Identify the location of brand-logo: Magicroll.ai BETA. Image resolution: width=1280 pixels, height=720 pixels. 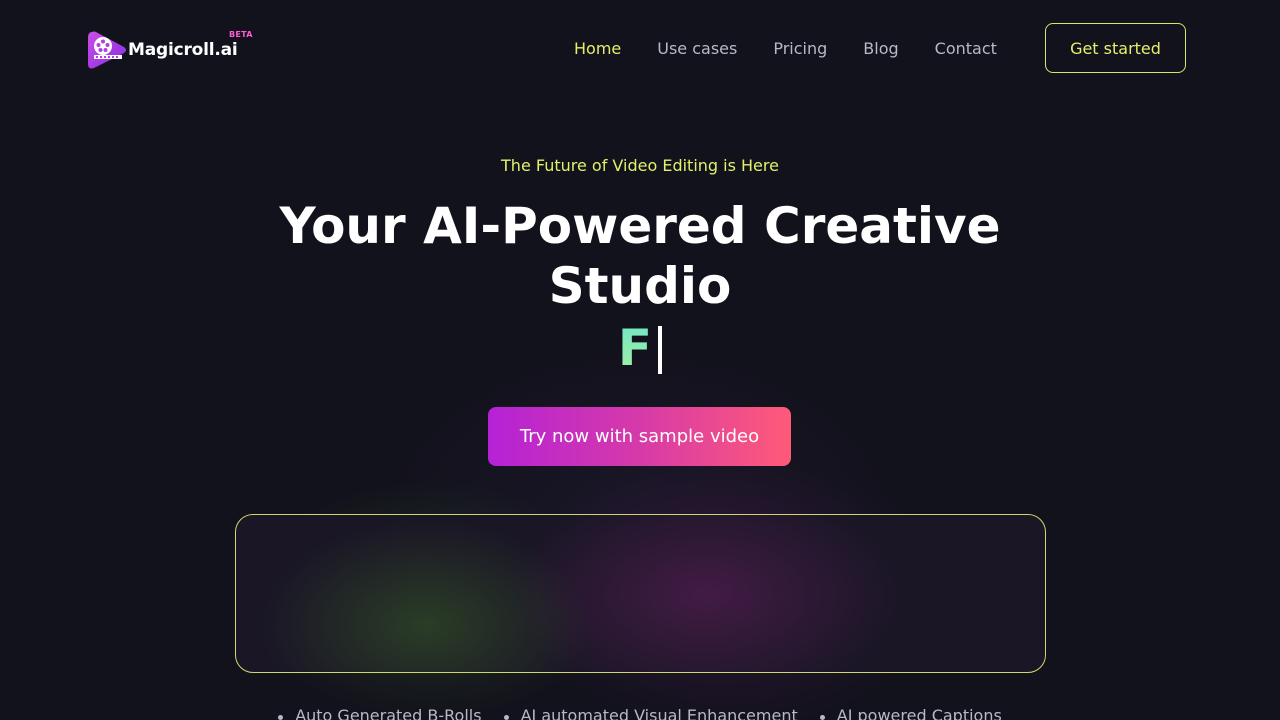
(169, 50).